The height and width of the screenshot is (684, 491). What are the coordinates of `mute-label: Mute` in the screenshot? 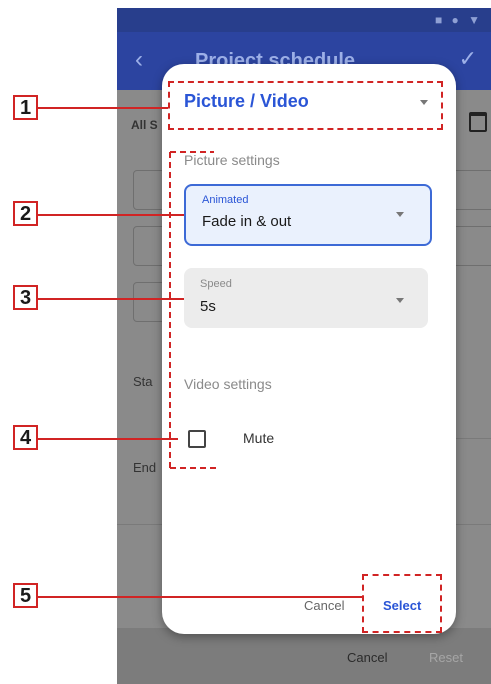 It's located at (259, 438).